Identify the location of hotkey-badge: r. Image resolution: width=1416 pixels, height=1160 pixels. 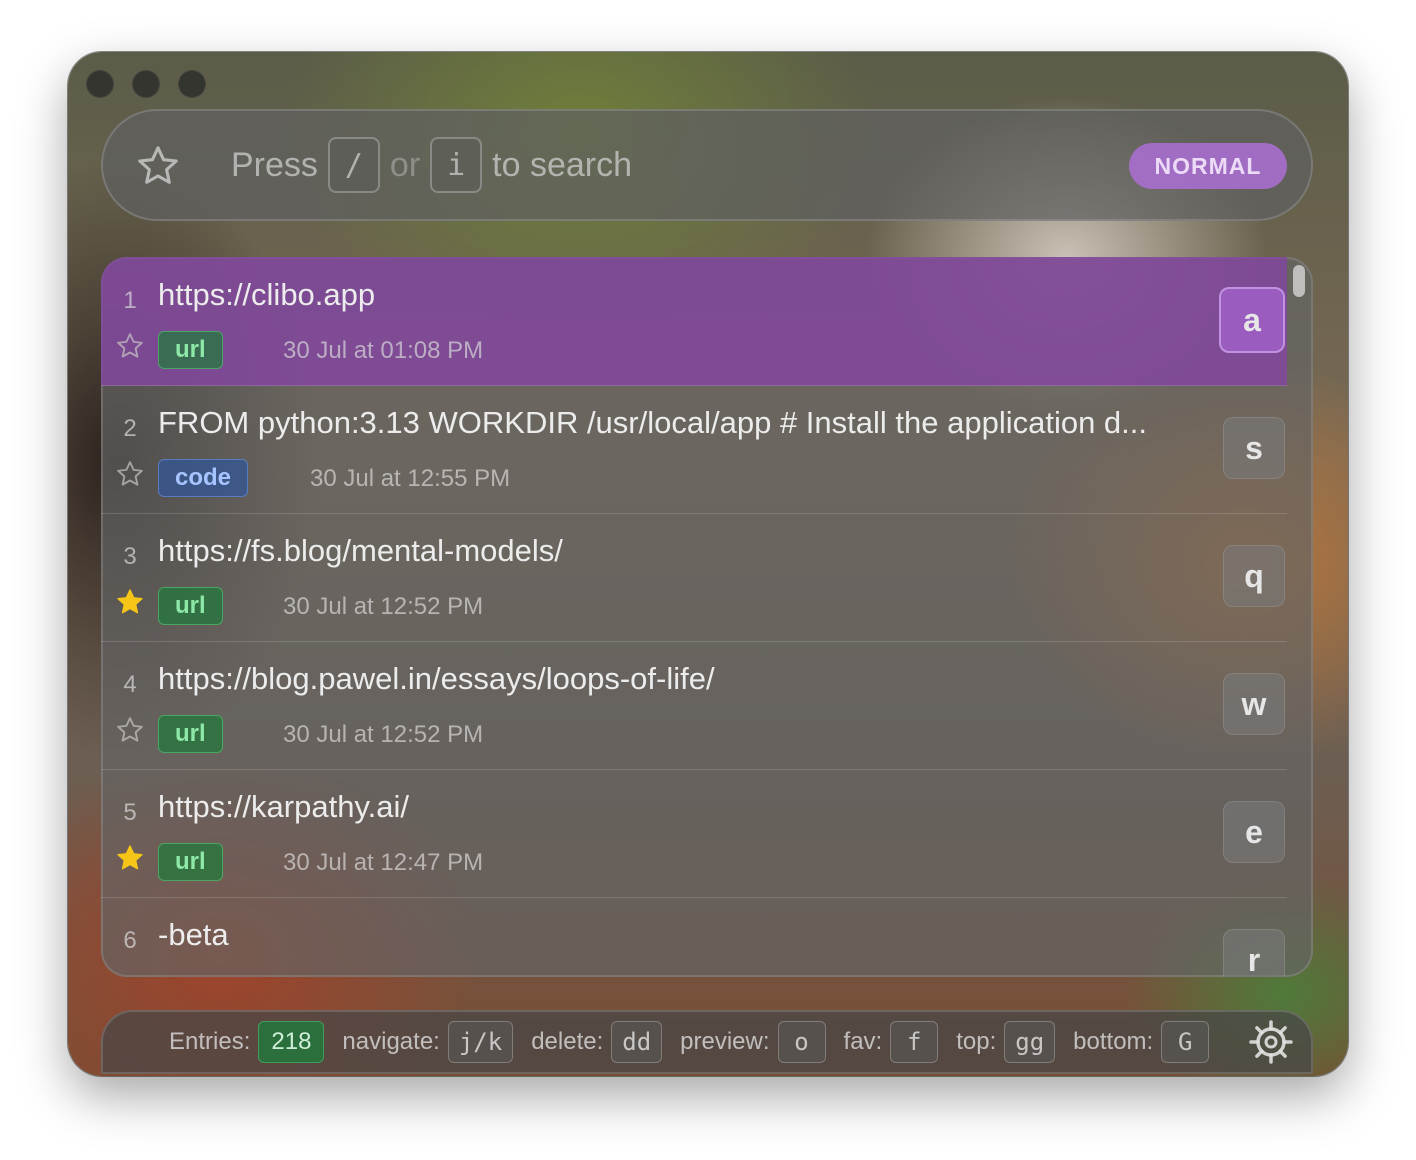
(1254, 953).